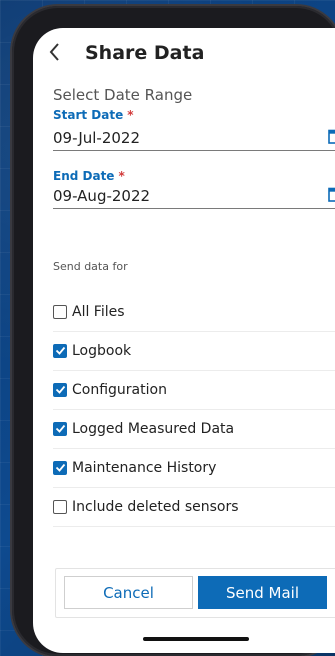  I want to click on end-date-label: End Date *, so click(89, 176).